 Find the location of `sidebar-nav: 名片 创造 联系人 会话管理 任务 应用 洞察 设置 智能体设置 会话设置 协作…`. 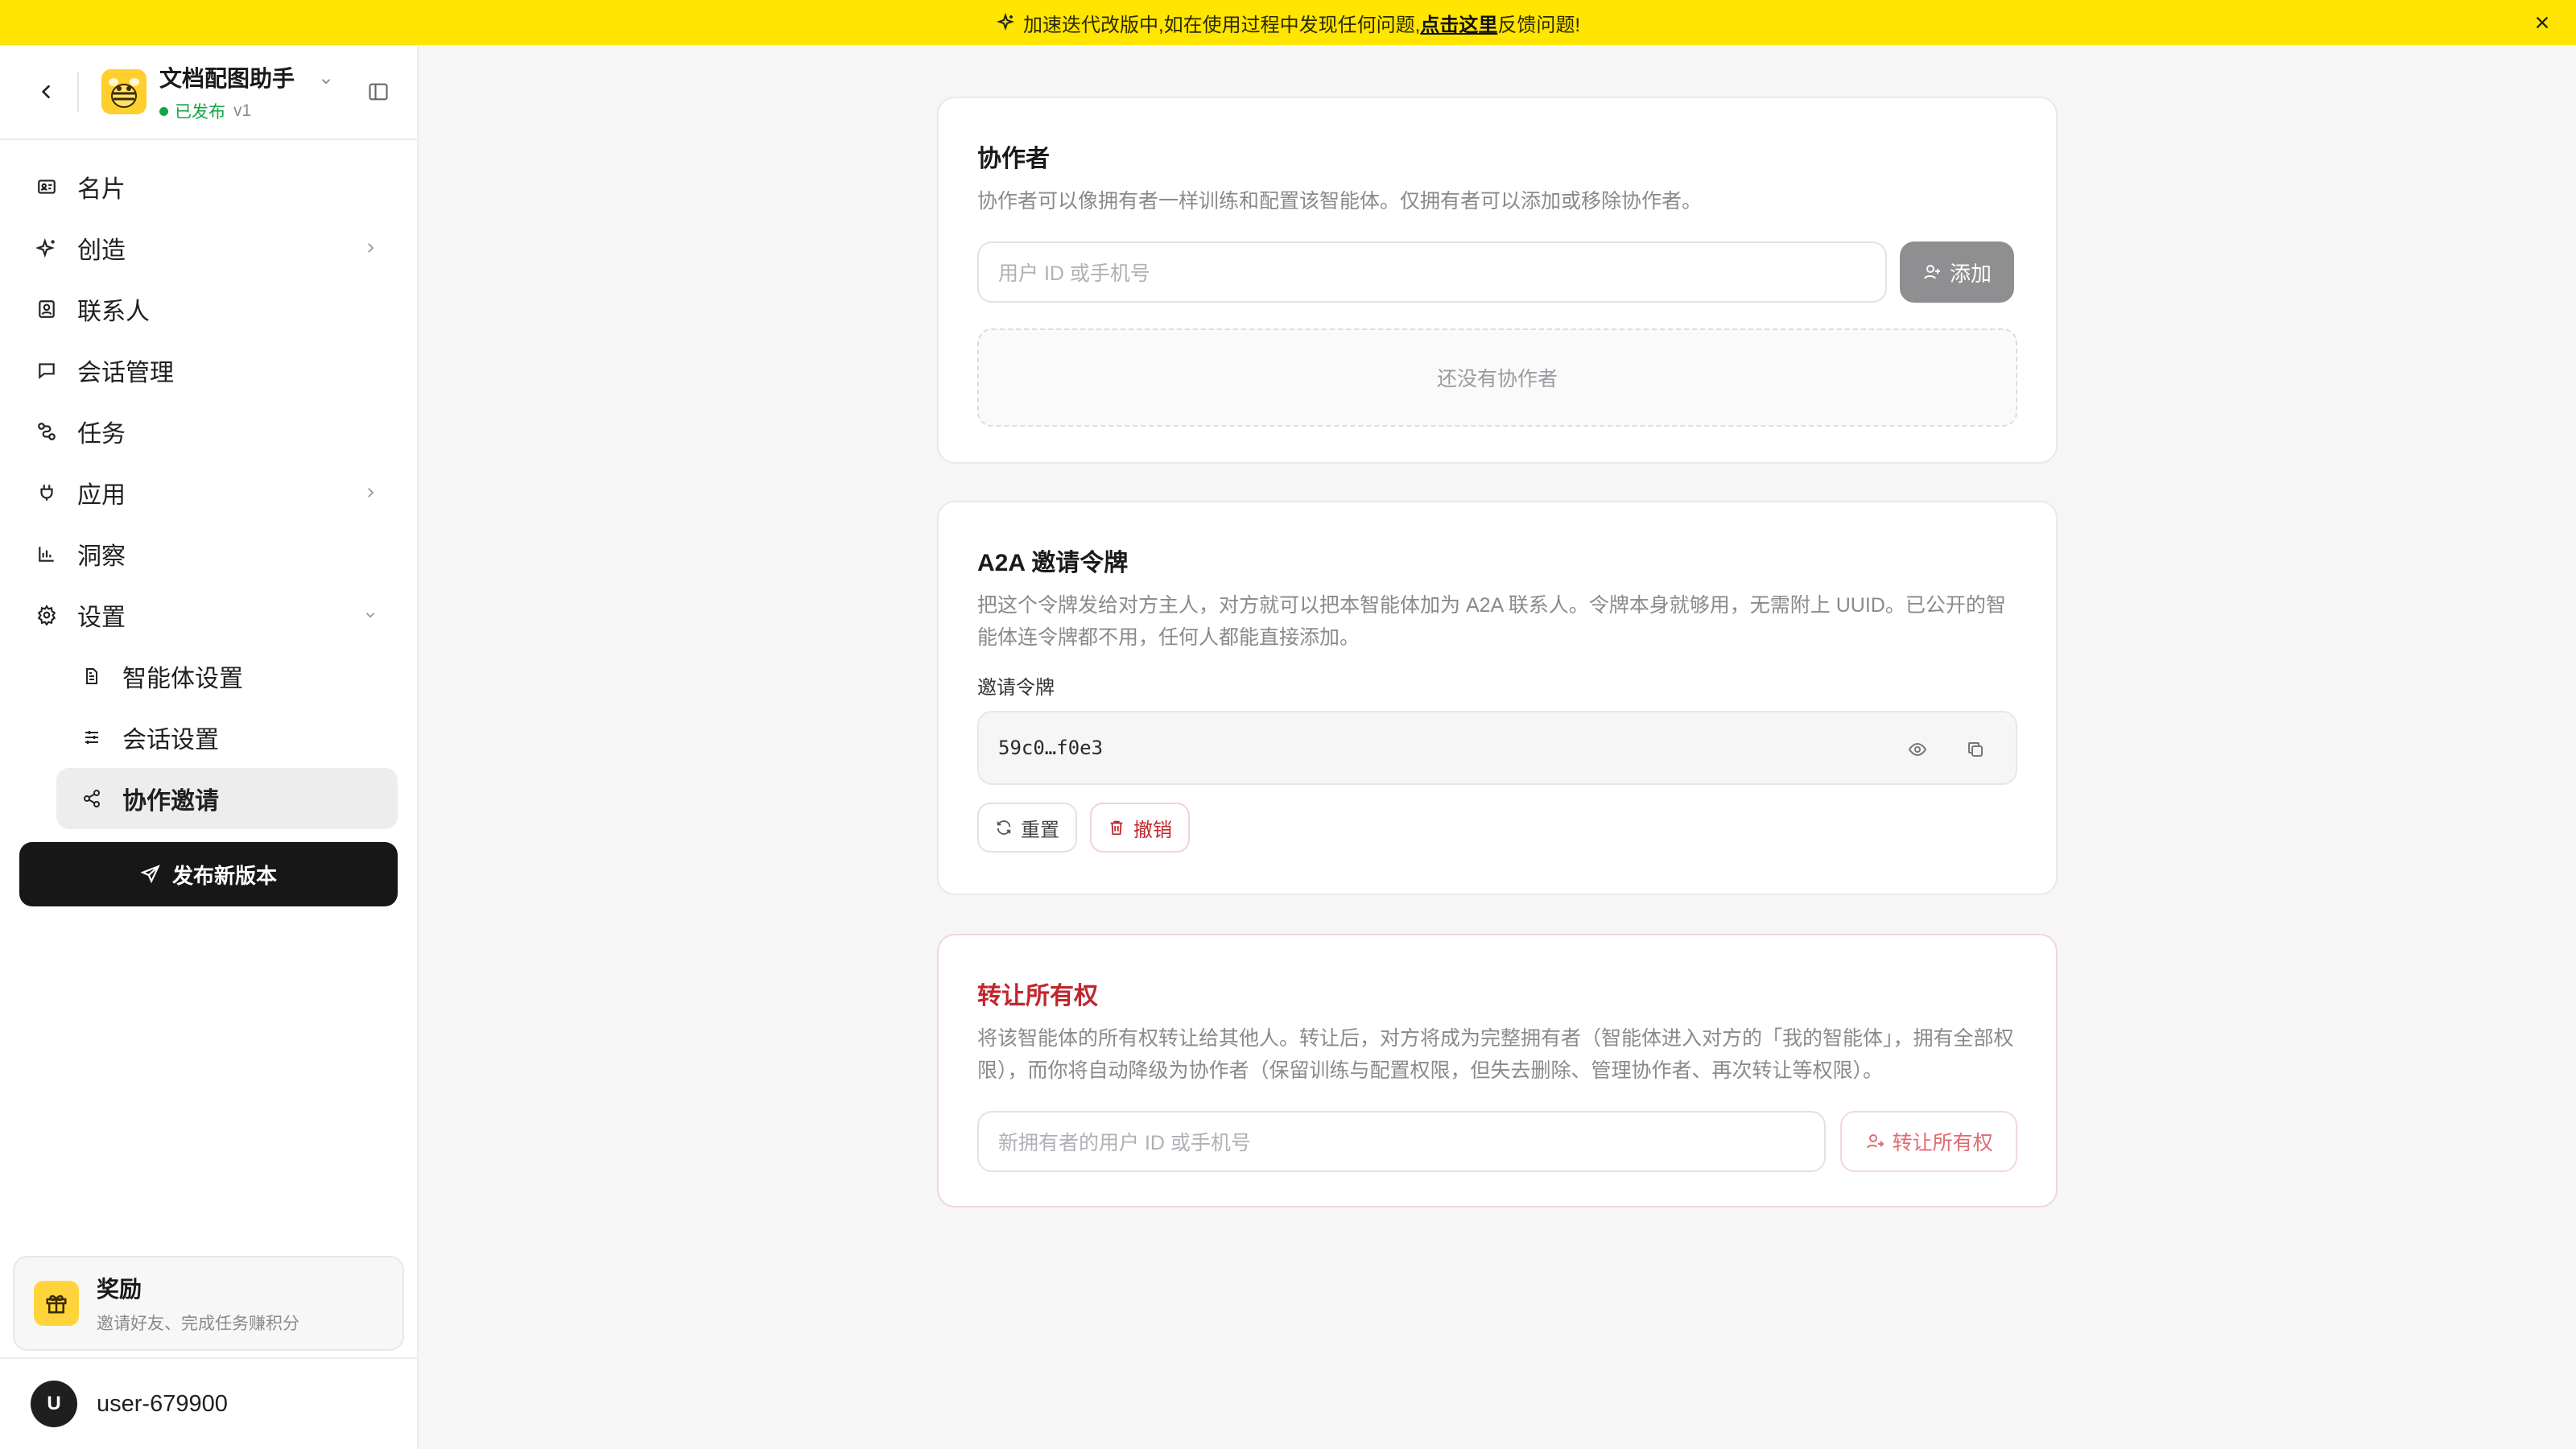

sidebar-nav: 名片 创造 联系人 会话管理 任务 应用 洞察 设置 智能体设置 会话设置 协作… is located at coordinates (208, 523).